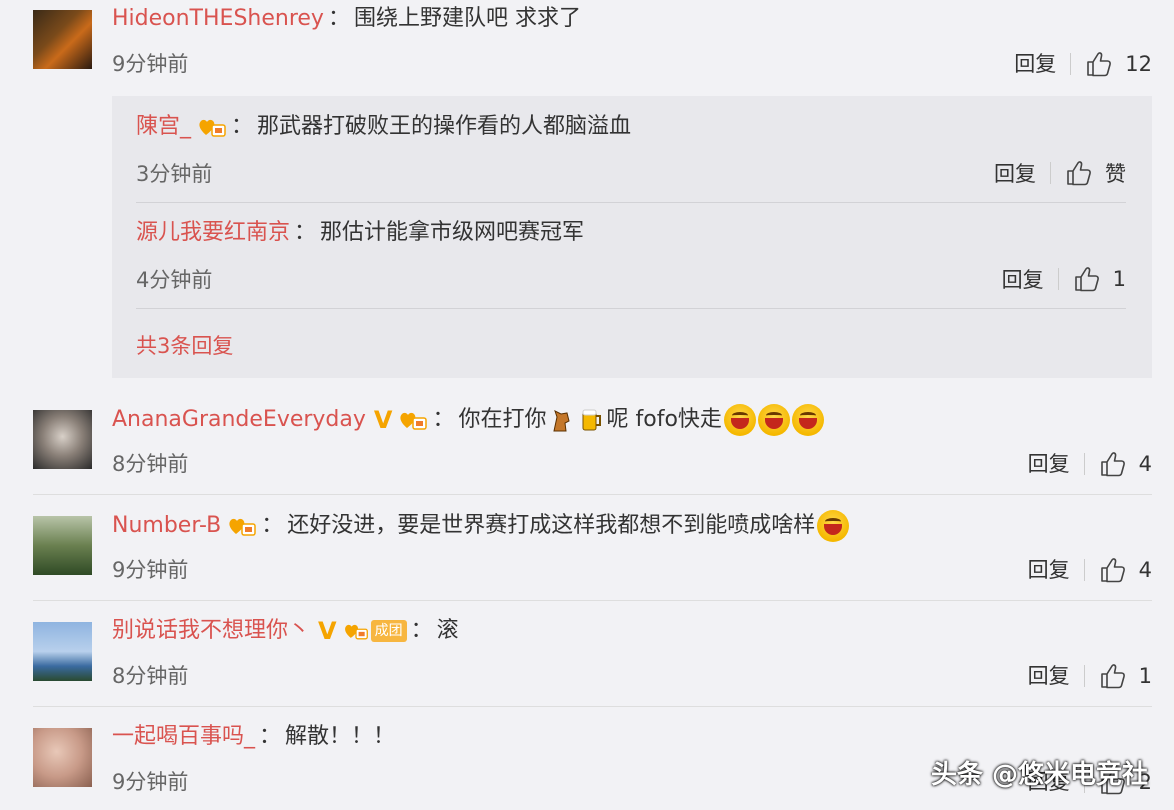  Describe the element at coordinates (1060, 173) in the screenshot. I see `reply-actions: 回复 赞` at that location.